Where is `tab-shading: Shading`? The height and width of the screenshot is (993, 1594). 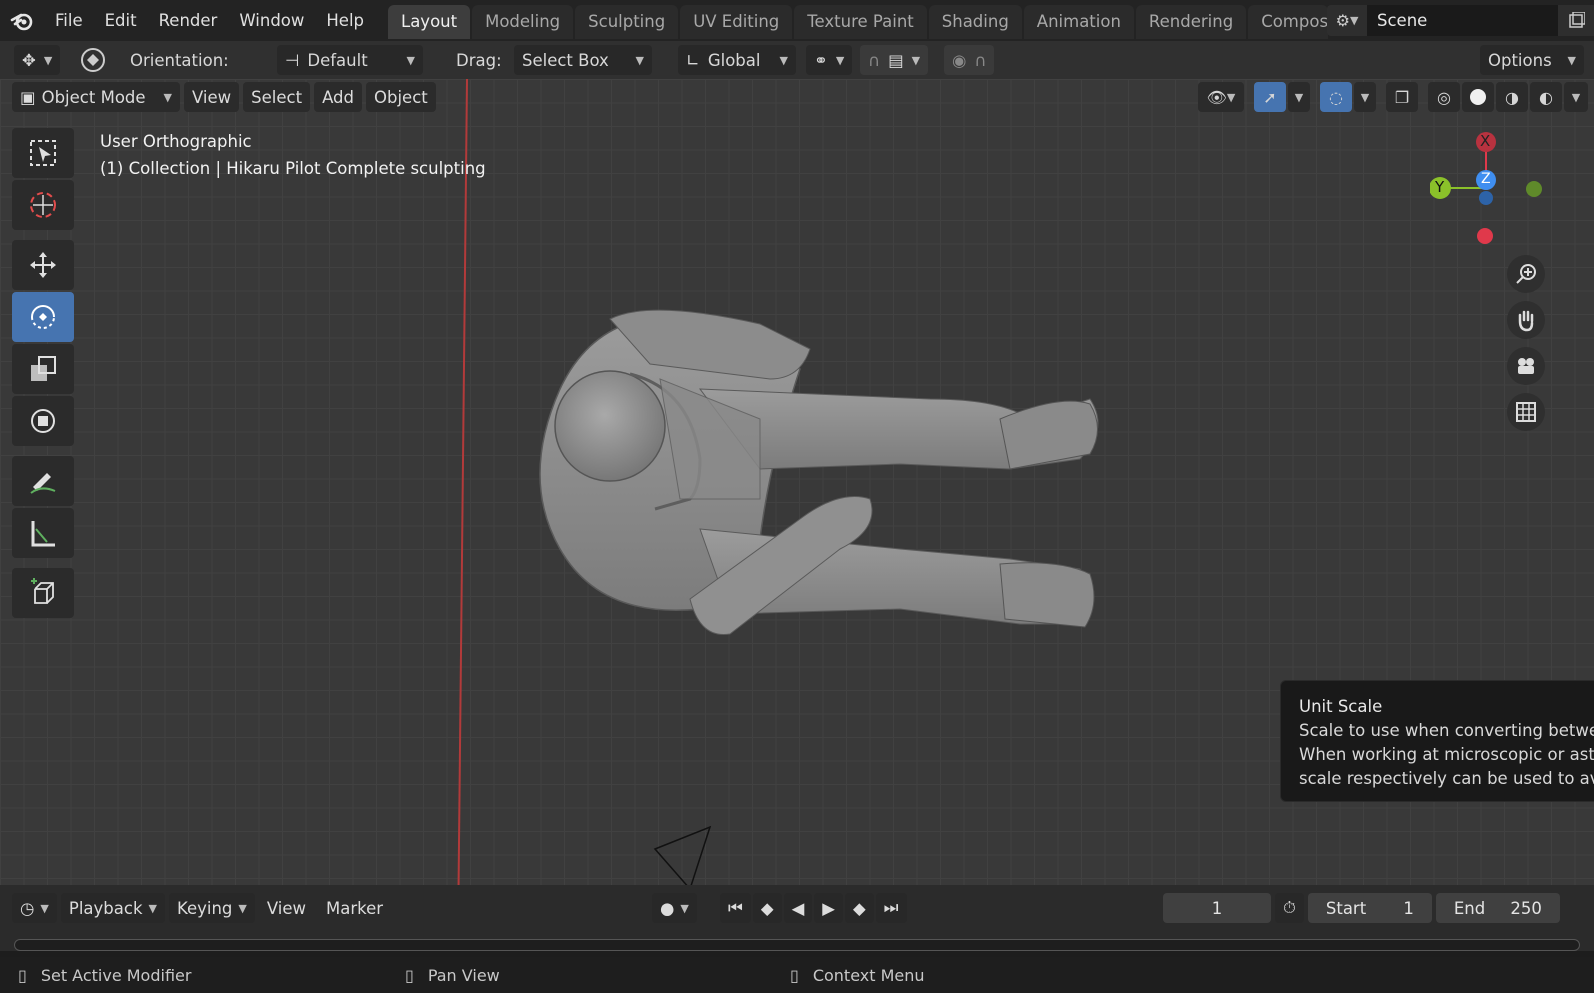 tab-shading: Shading is located at coordinates (975, 22).